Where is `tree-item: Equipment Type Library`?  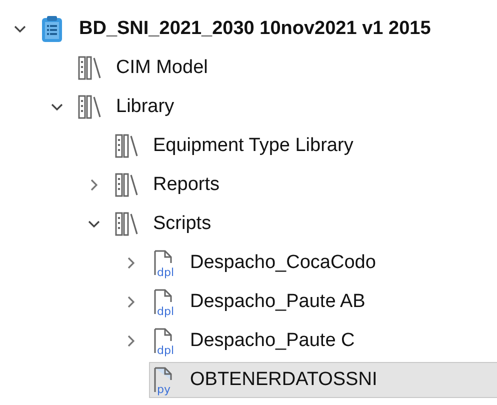
tree-item: Equipment Type Library is located at coordinates (304, 146).